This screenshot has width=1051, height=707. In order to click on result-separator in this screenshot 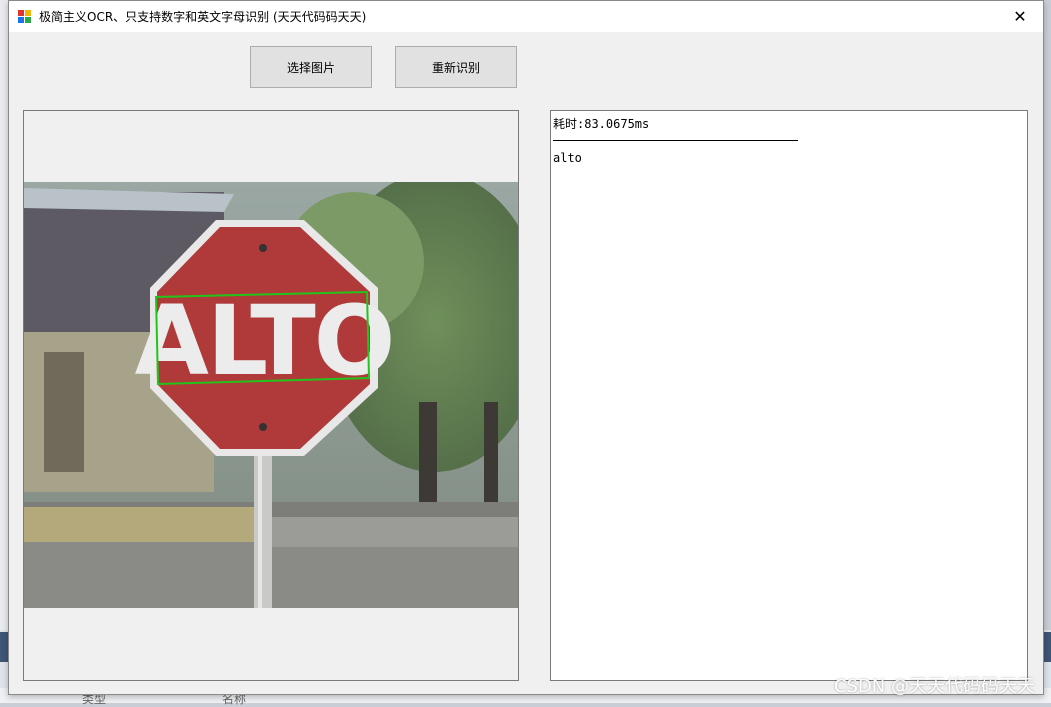, I will do `click(675, 140)`.